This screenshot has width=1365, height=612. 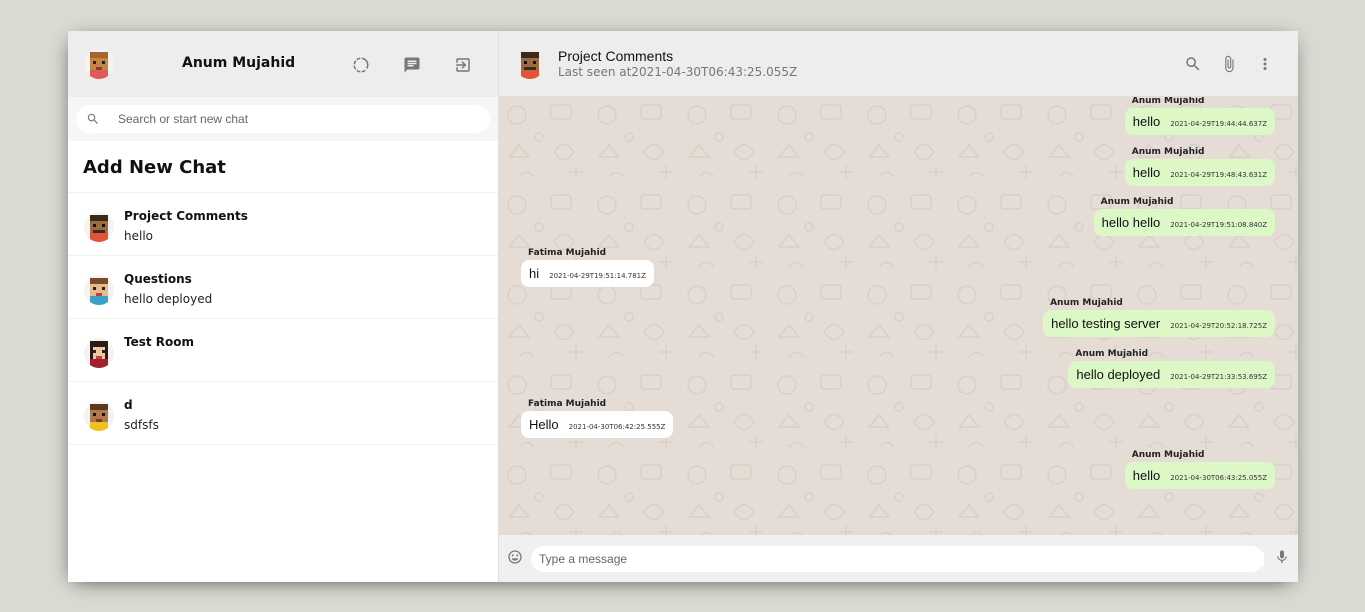 What do you see at coordinates (283, 350) in the screenshot?
I see `sidebar-chat-test-room: Test Room` at bounding box center [283, 350].